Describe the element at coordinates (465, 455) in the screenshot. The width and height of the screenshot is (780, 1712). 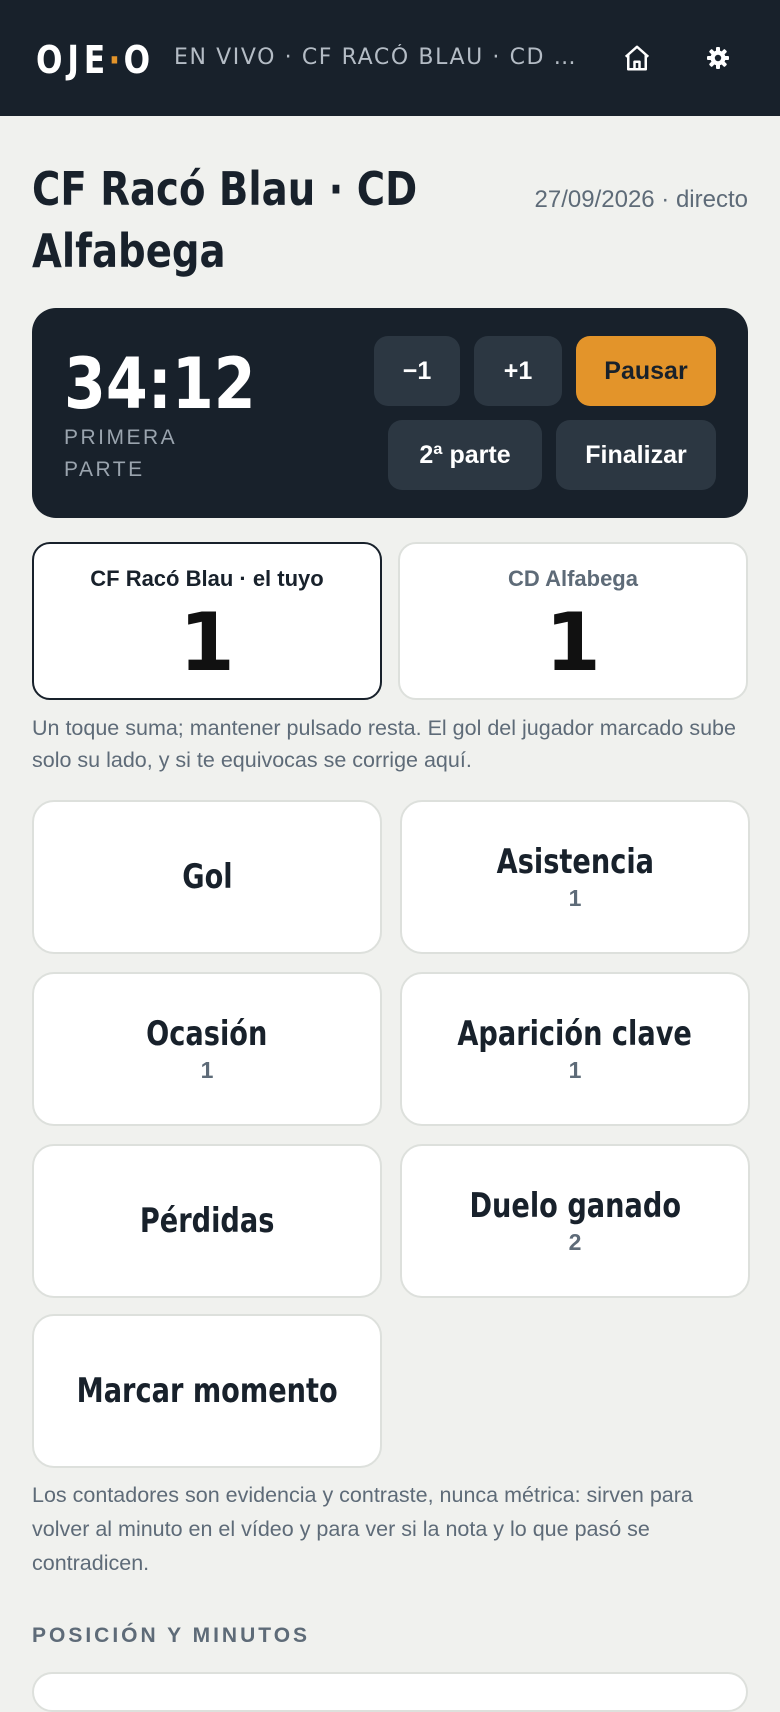
I see `second-half-button: 2ª parte` at that location.